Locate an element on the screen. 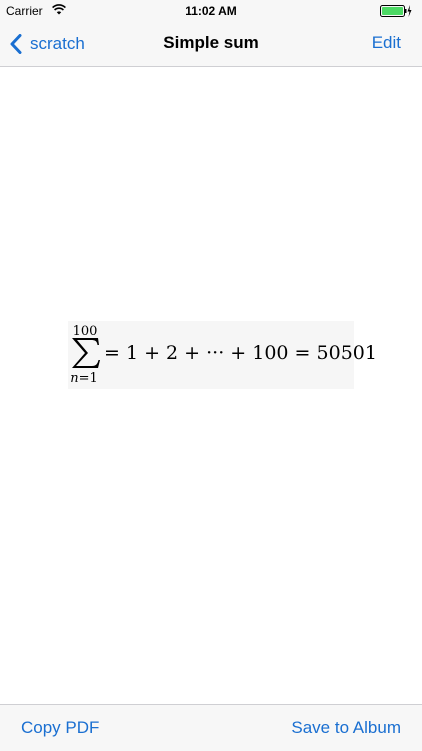  sum-lower-value: =1 is located at coordinates (88, 378).